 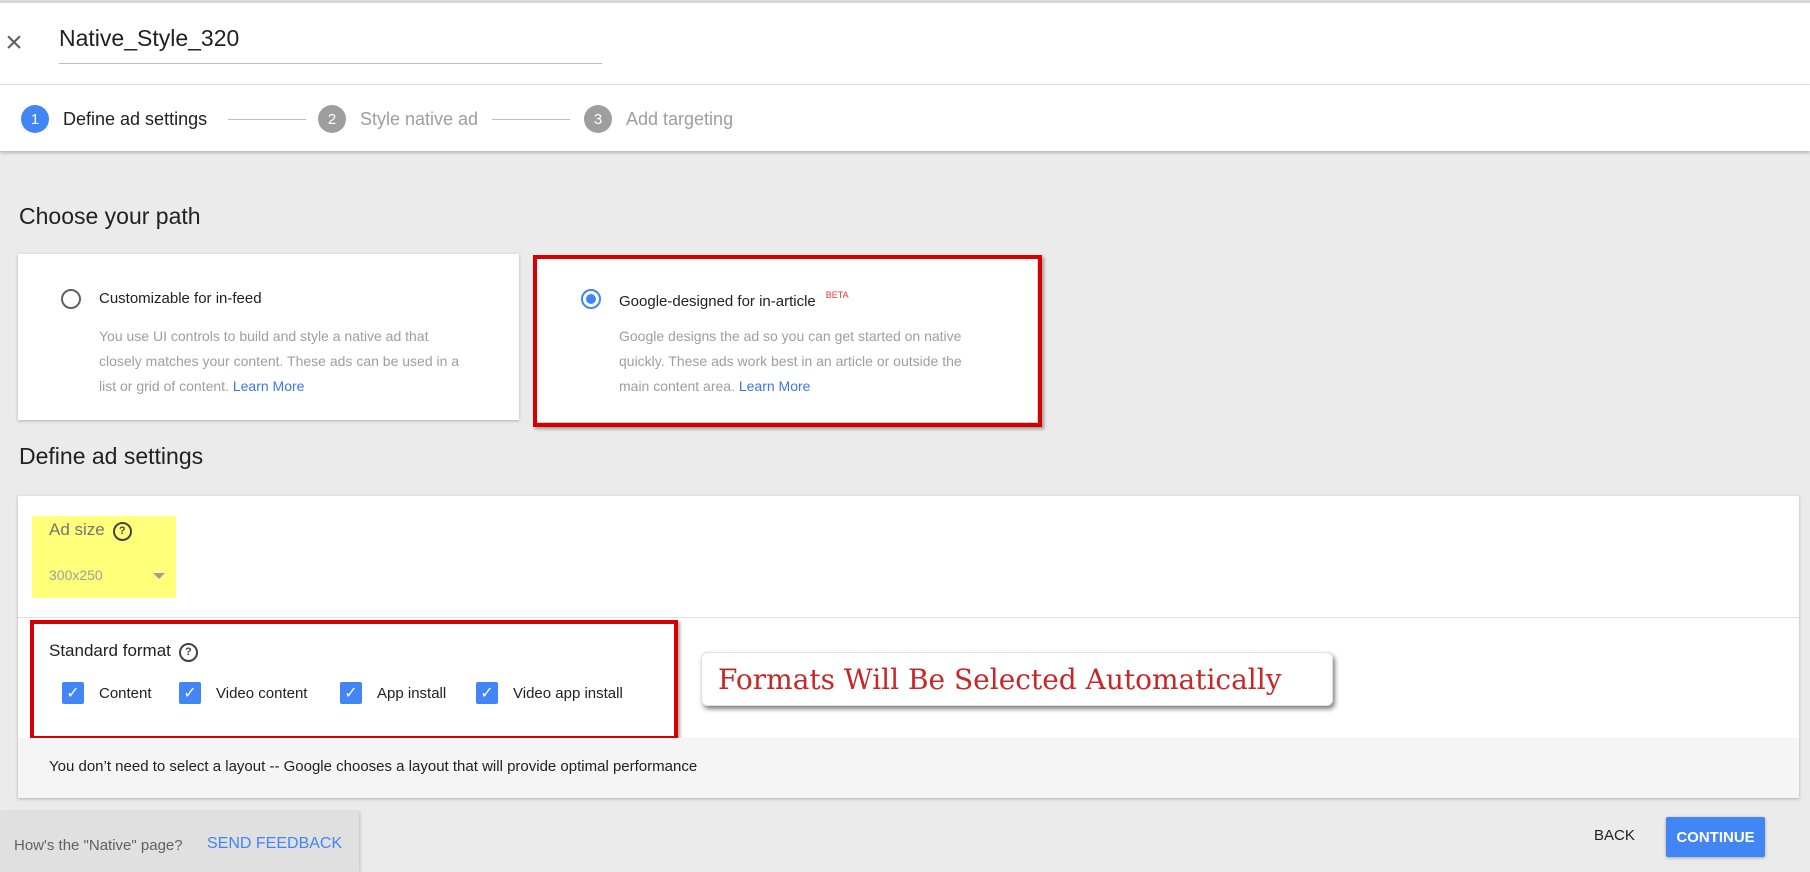 What do you see at coordinates (110, 216) in the screenshot?
I see `choose-path-heading: Choose your path` at bounding box center [110, 216].